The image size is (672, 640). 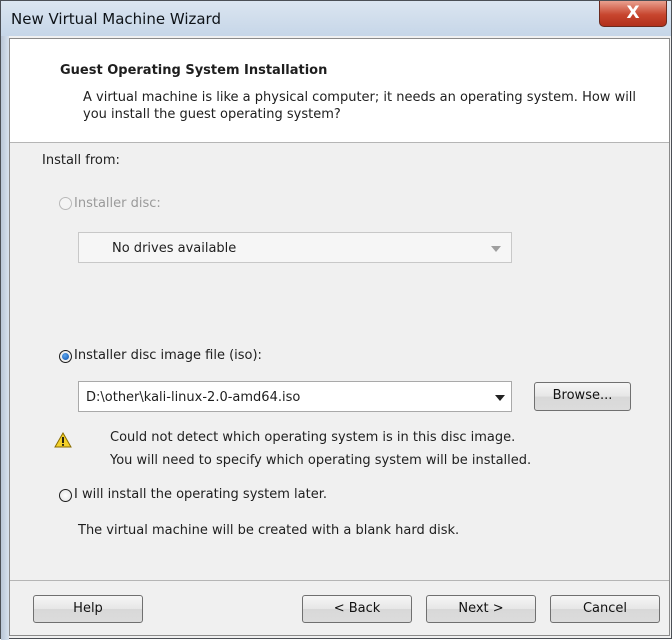 I want to click on back-button: < Back, so click(x=357, y=609).